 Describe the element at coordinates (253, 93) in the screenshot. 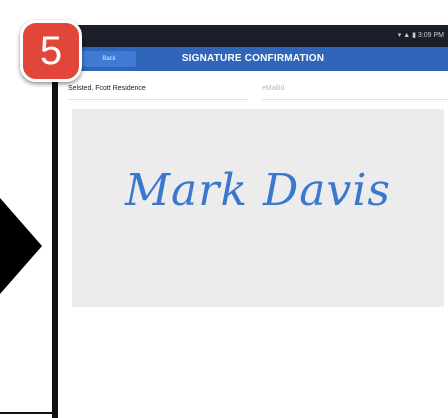

I see `form-row: Selsted, Fcott Residence eMailId` at that location.